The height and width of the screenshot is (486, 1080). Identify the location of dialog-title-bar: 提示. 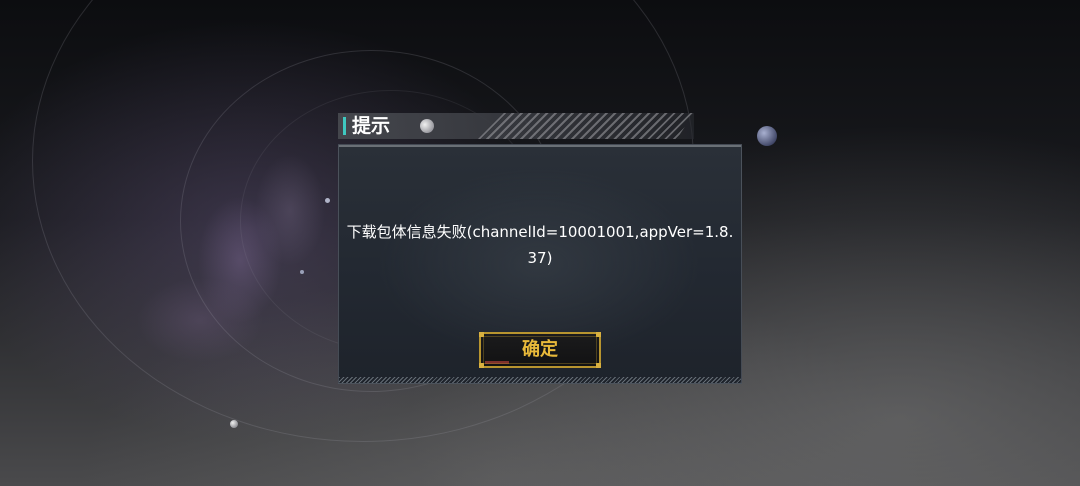
(516, 126).